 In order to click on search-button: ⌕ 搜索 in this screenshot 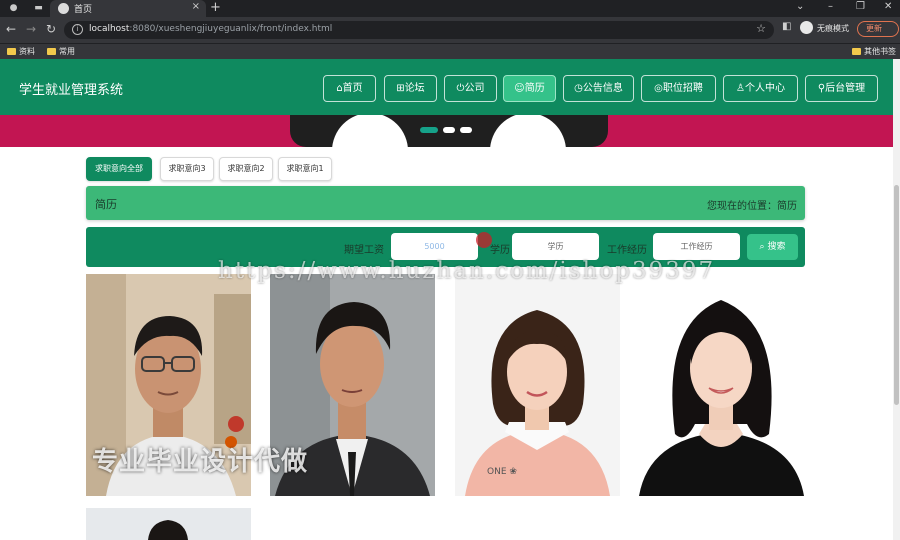, I will do `click(772, 247)`.